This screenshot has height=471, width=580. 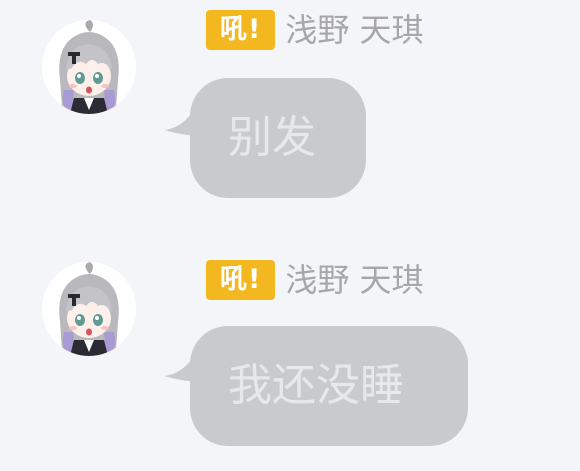 What do you see at coordinates (278, 138) in the screenshot?
I see `message-bubble: 别发` at bounding box center [278, 138].